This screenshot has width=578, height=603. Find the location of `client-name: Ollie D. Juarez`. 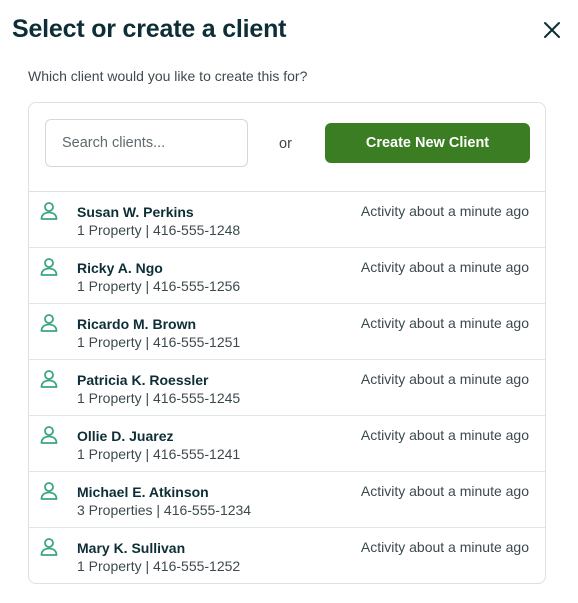

client-name: Ollie D. Juarez is located at coordinates (125, 436).